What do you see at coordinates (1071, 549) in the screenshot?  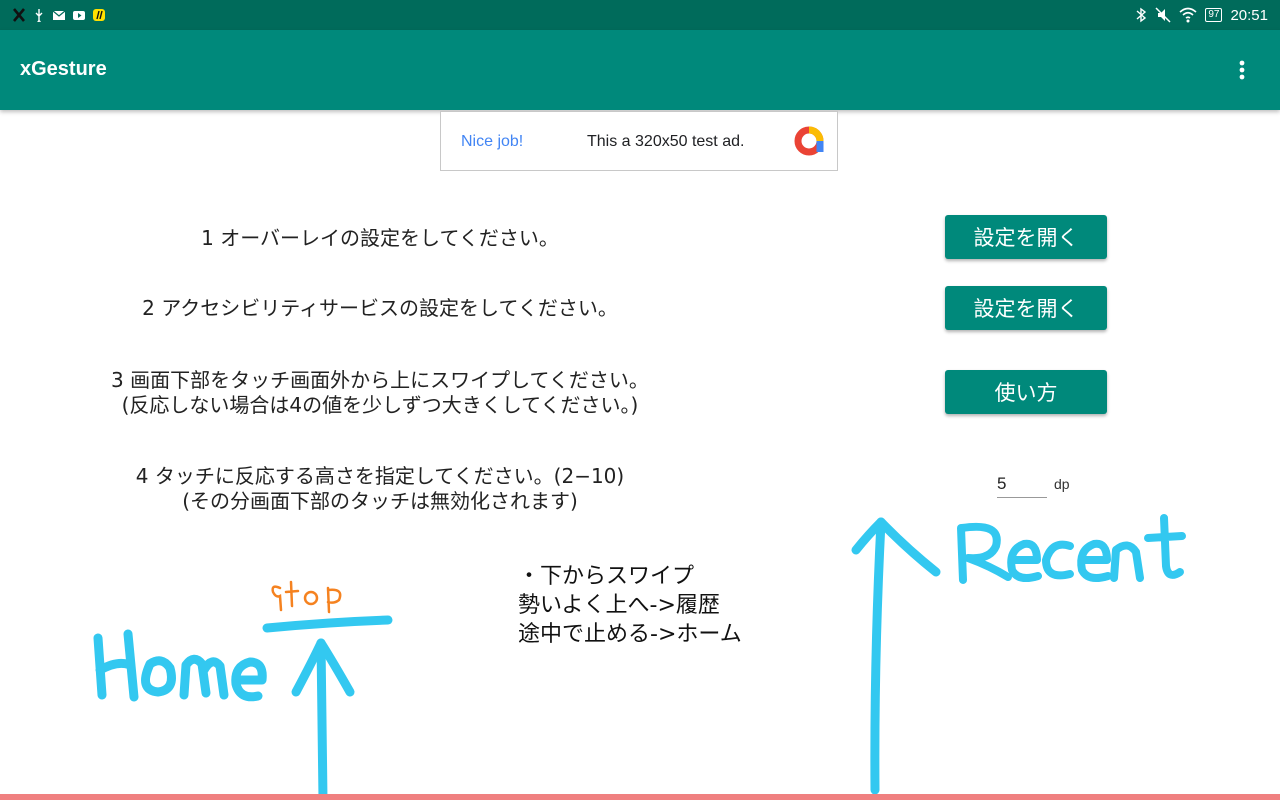 I see `recent-handwriting` at bounding box center [1071, 549].